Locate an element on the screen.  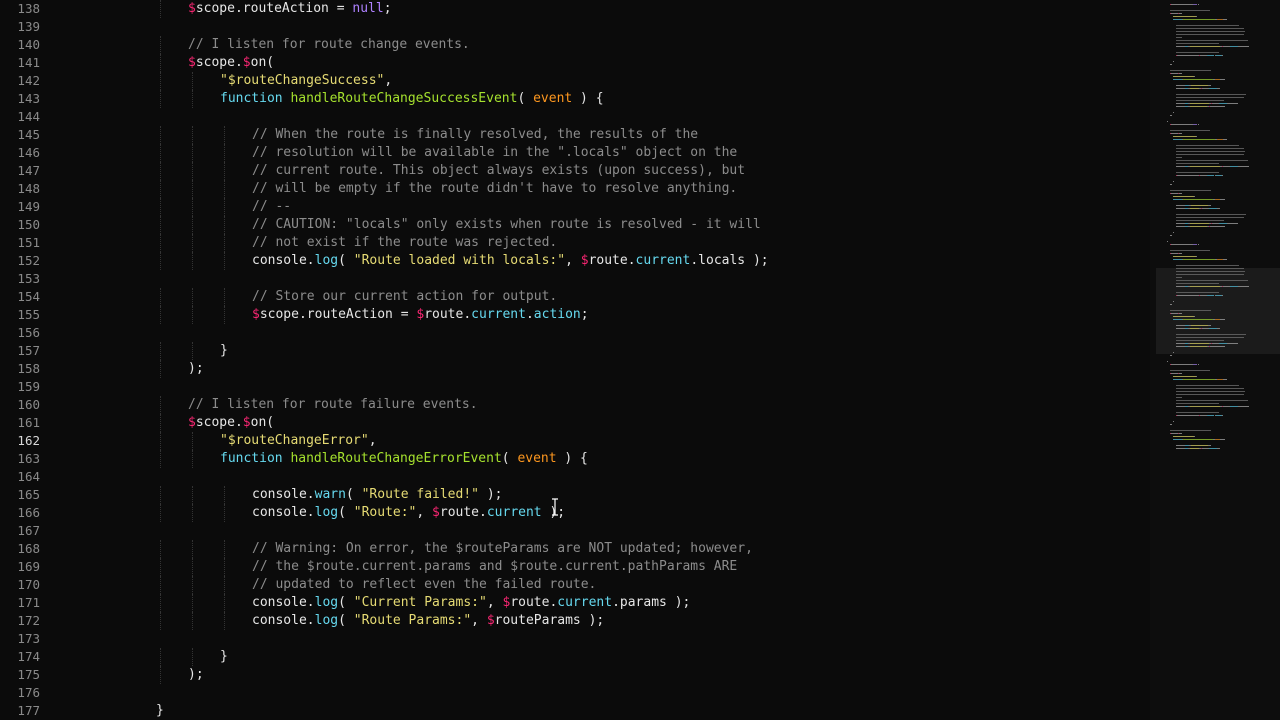
code-token: ) { is located at coordinates (572, 458).